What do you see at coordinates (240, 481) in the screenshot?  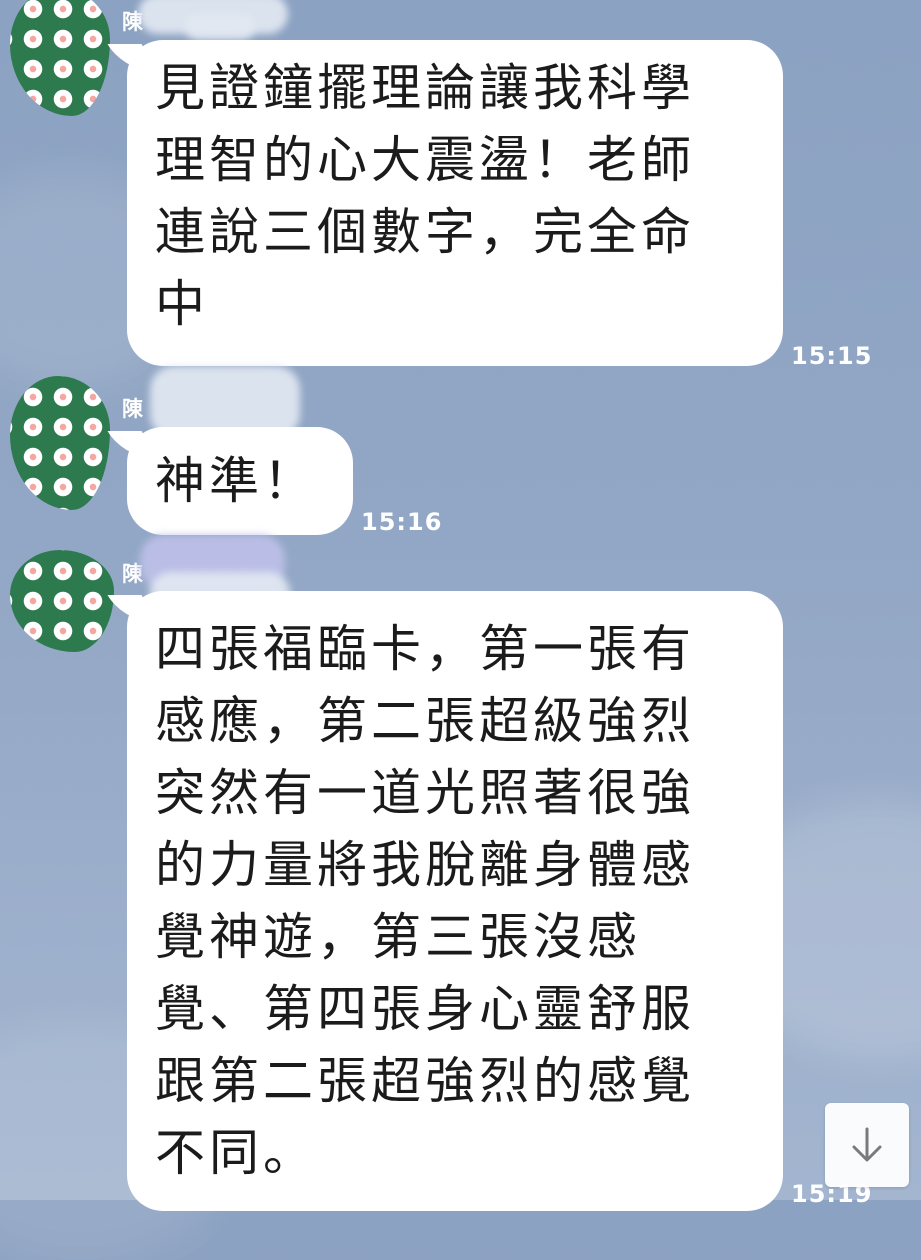 I see `message-bubble: 神準！` at bounding box center [240, 481].